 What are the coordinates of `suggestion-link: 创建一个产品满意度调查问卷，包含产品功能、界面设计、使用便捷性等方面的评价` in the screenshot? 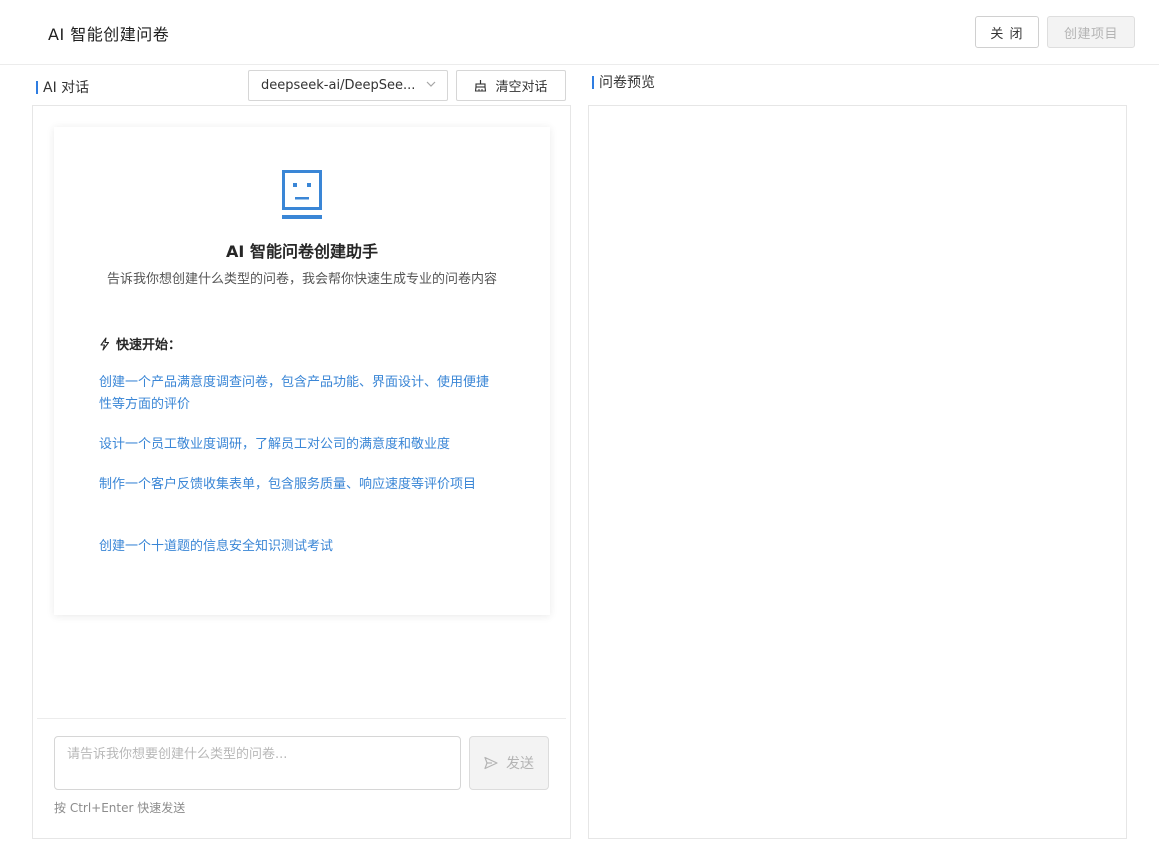 It's located at (299, 394).